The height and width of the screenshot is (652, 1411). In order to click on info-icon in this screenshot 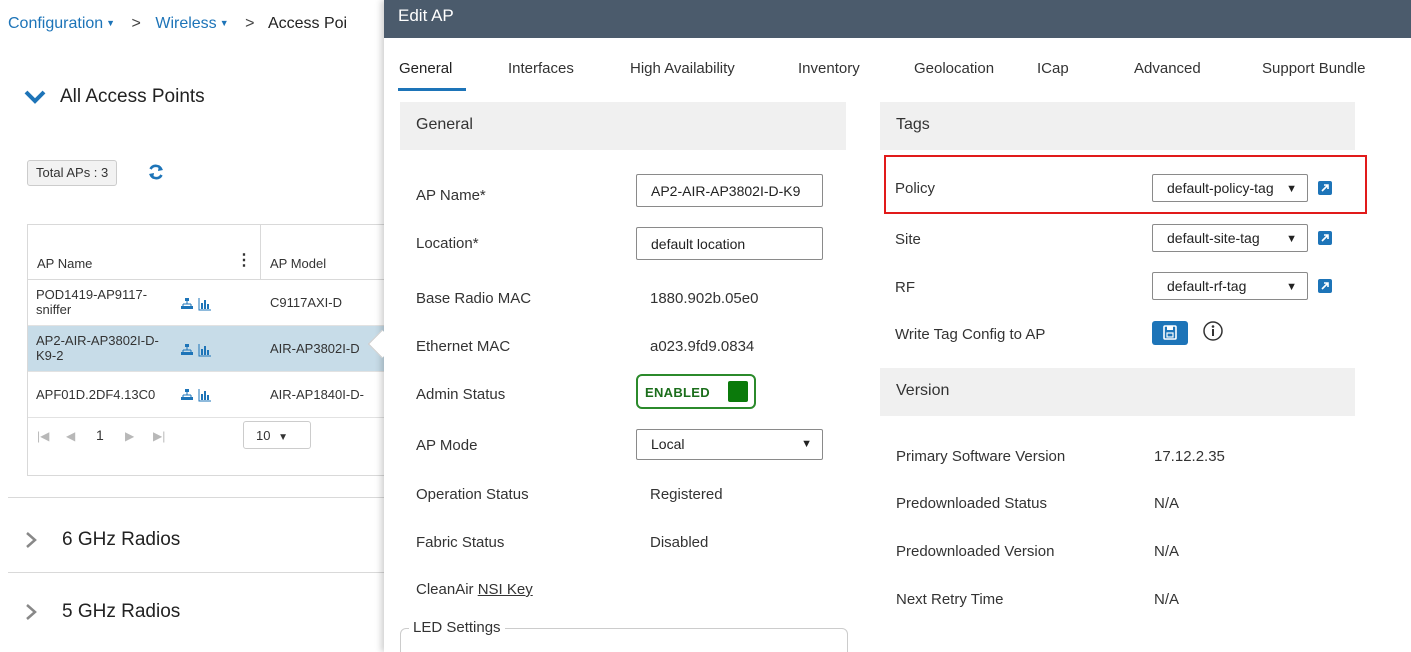, I will do `click(1213, 331)`.